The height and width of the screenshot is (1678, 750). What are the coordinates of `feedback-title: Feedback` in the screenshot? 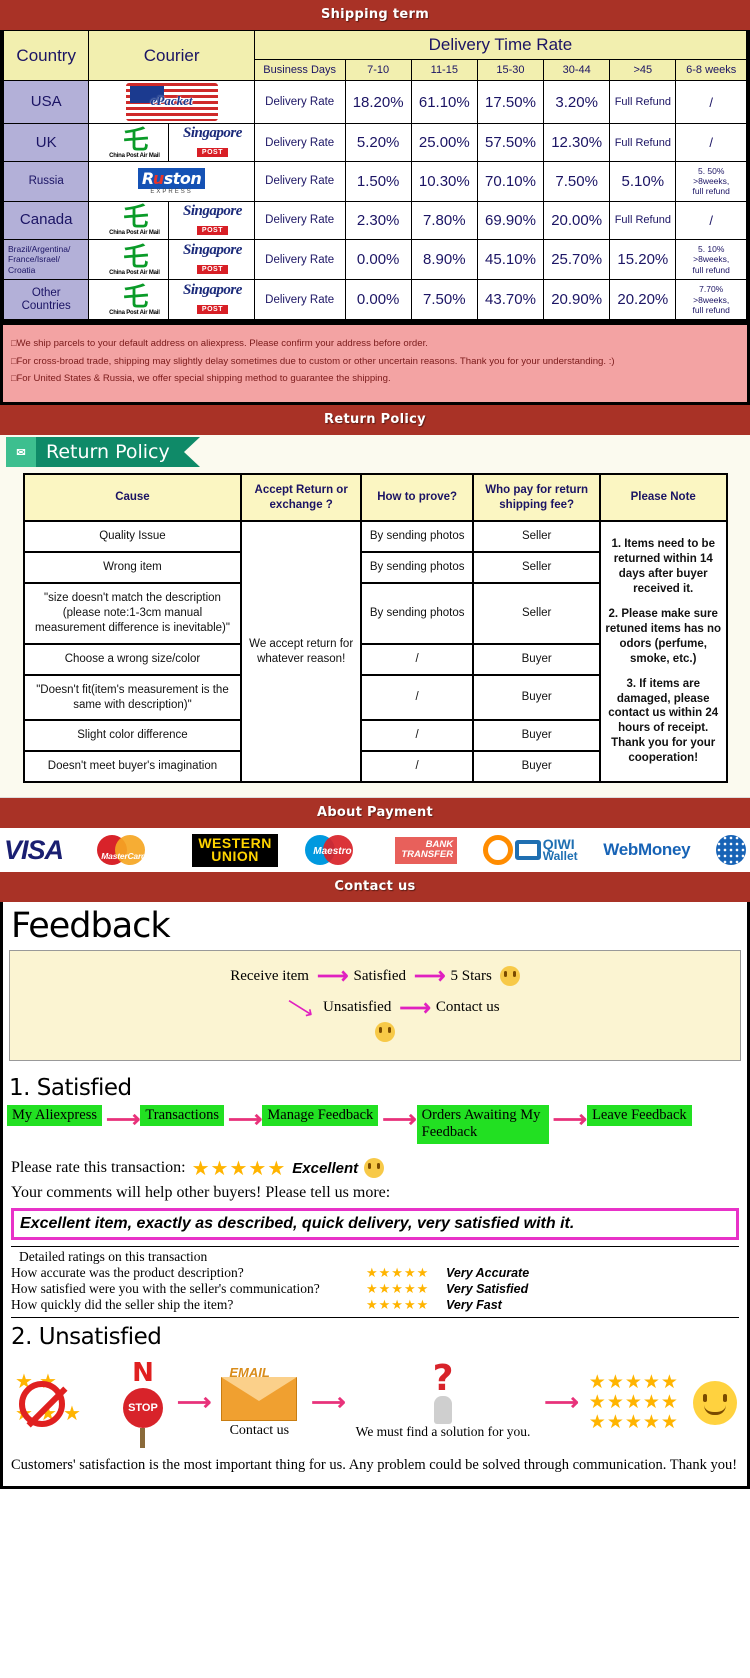 It's located at (91, 926).